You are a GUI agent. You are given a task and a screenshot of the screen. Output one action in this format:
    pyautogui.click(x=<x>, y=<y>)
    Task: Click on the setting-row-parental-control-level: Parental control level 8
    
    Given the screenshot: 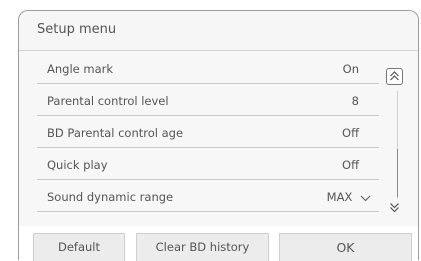 What is the action you would take?
    pyautogui.click(x=208, y=101)
    